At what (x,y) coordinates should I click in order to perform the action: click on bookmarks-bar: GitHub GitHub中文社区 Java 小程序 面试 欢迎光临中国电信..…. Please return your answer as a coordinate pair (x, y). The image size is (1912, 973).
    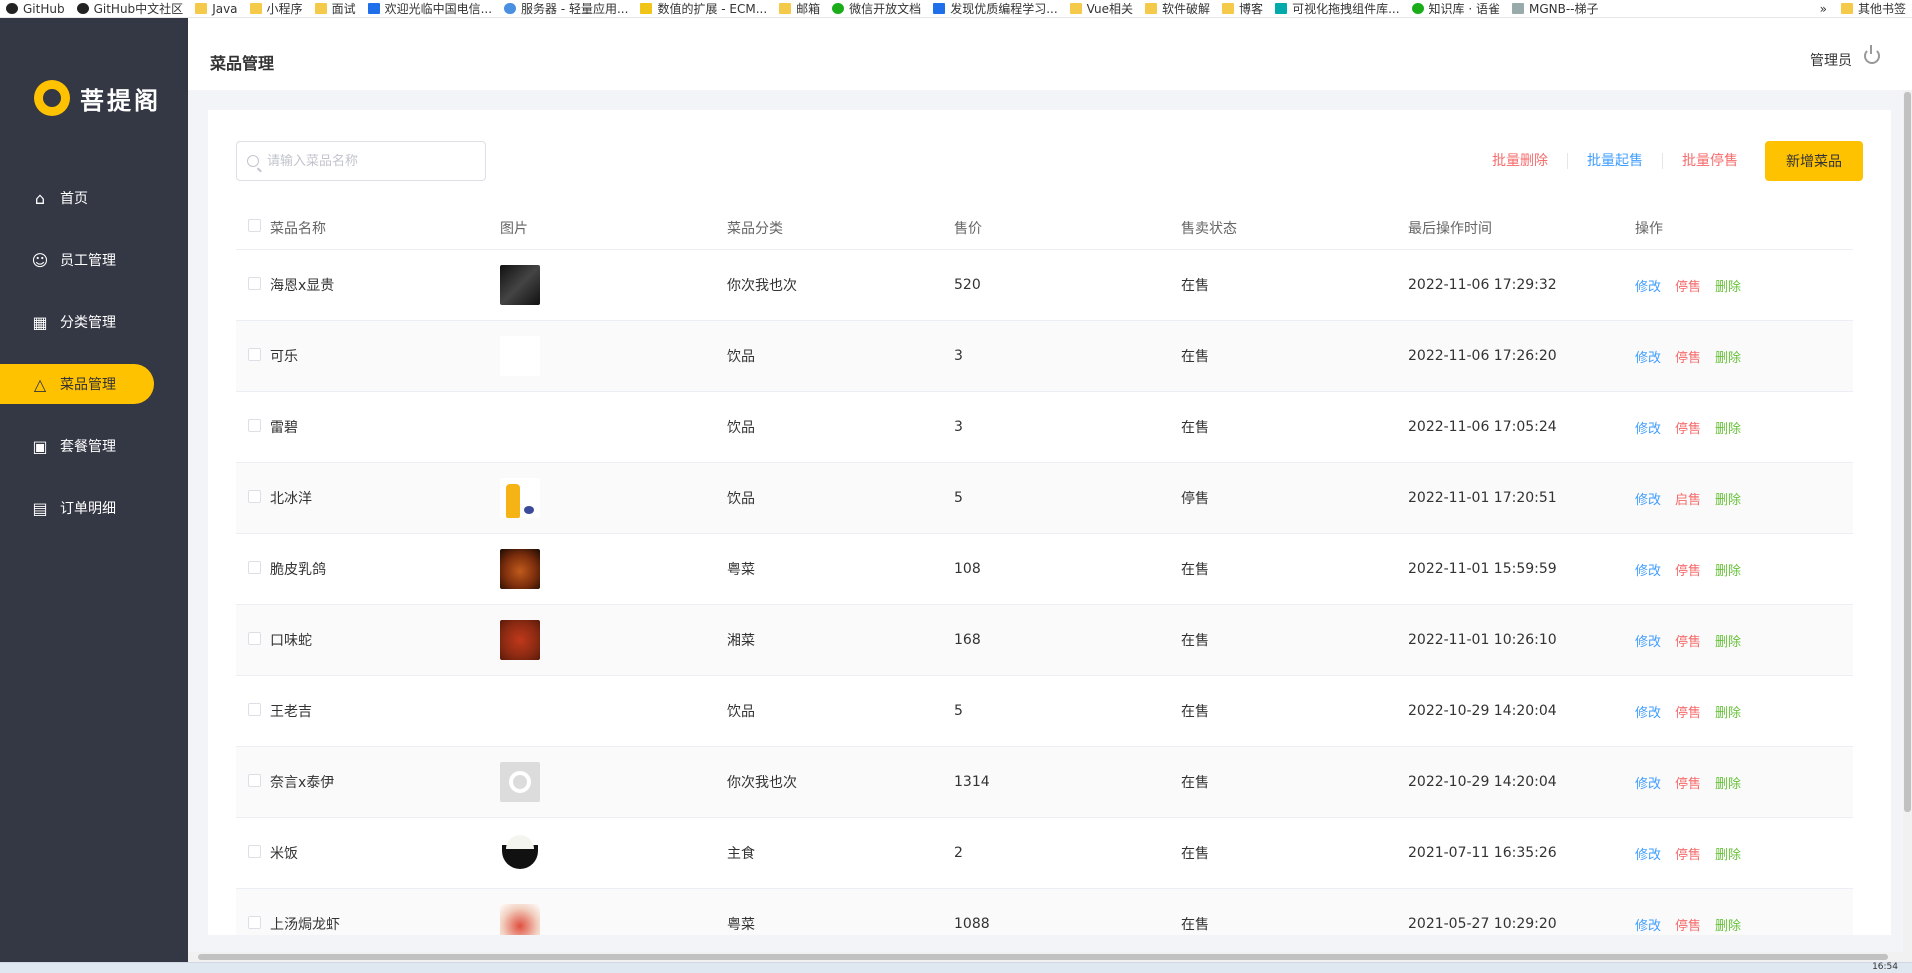
    Looking at the image, I should click on (956, 9).